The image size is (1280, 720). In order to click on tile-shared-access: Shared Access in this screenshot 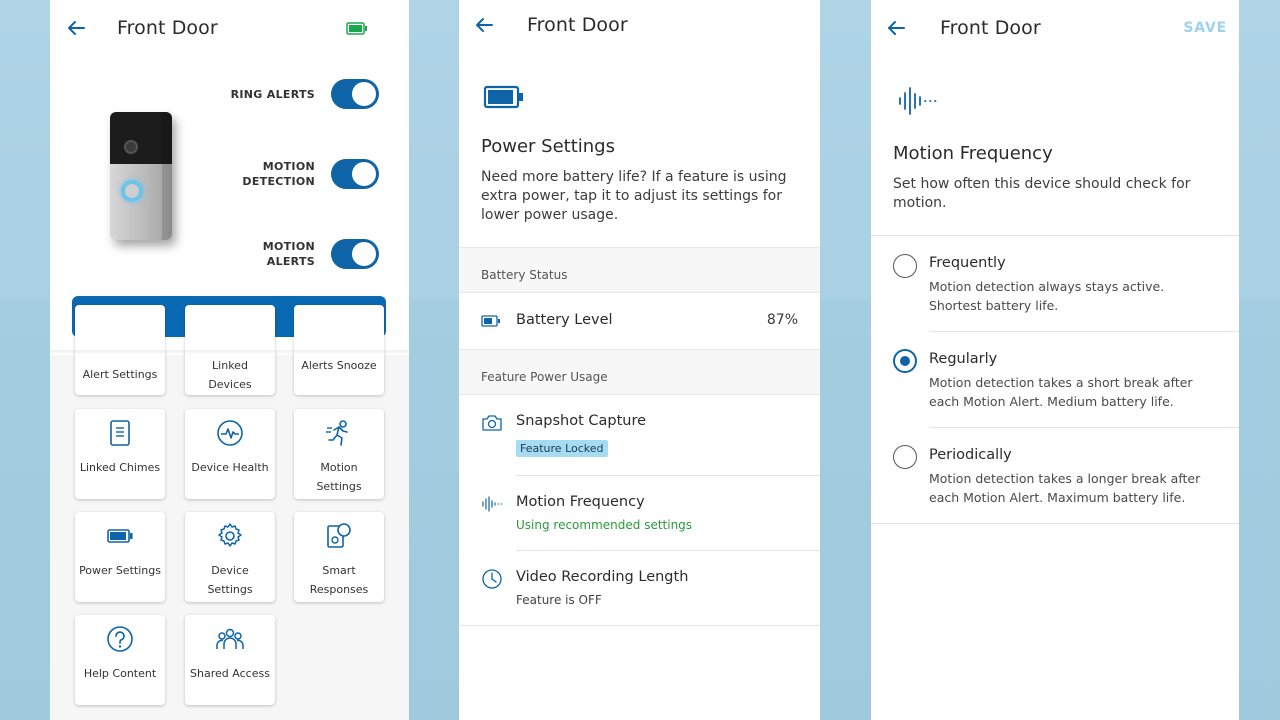, I will do `click(230, 660)`.